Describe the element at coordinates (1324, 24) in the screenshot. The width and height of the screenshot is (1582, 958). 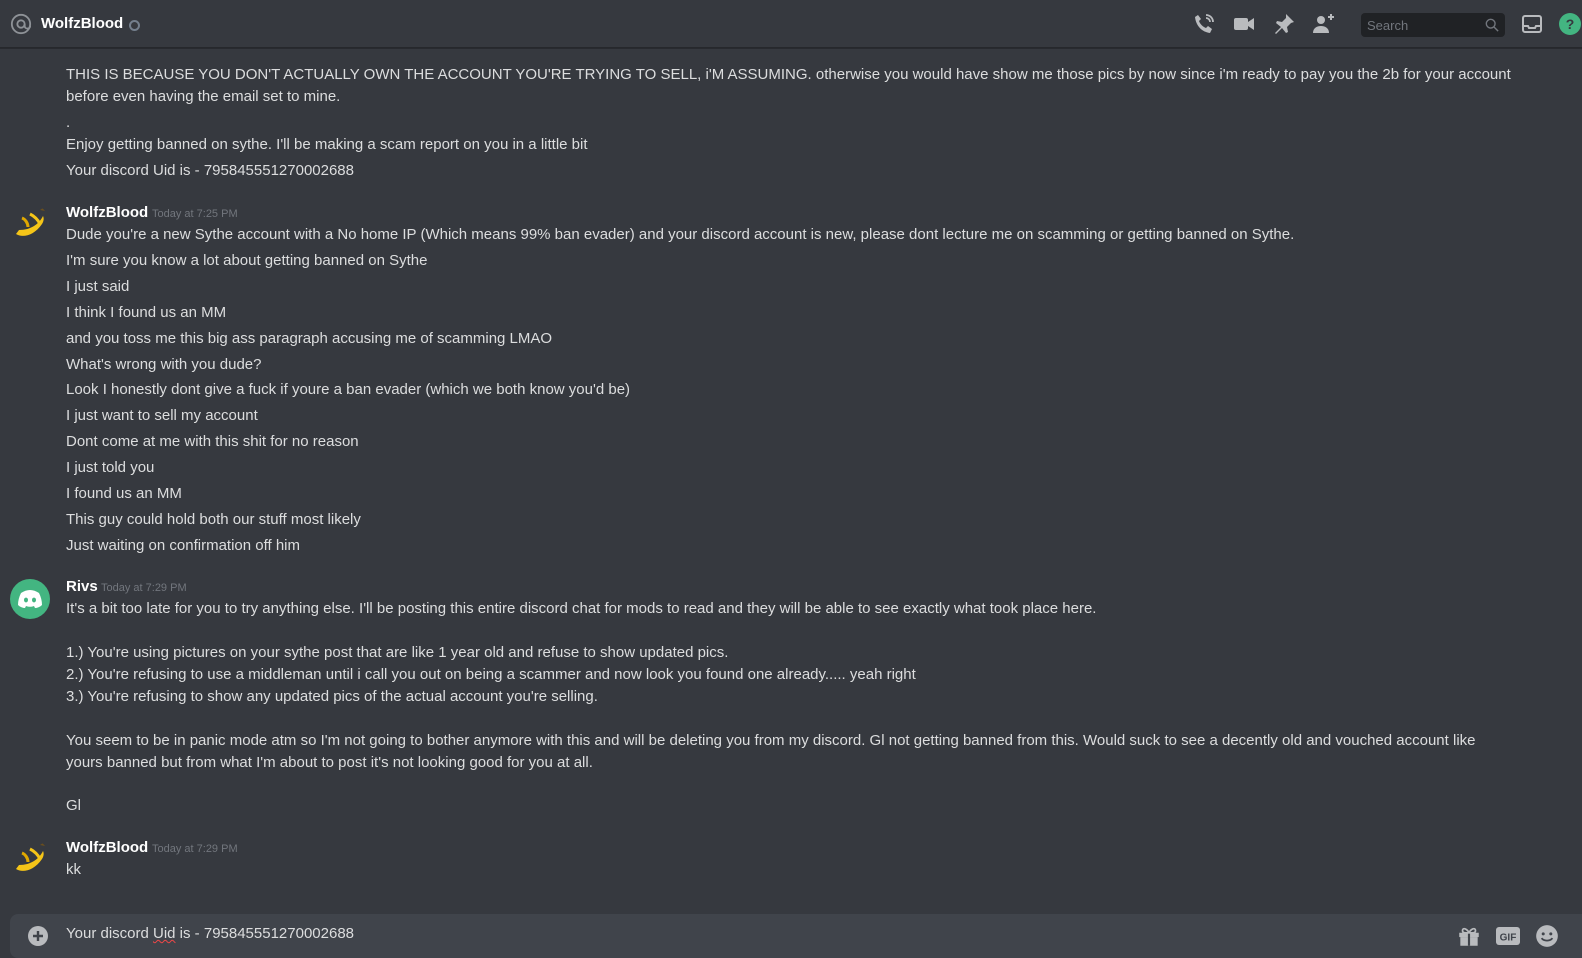
I see `add-member-icon` at that location.